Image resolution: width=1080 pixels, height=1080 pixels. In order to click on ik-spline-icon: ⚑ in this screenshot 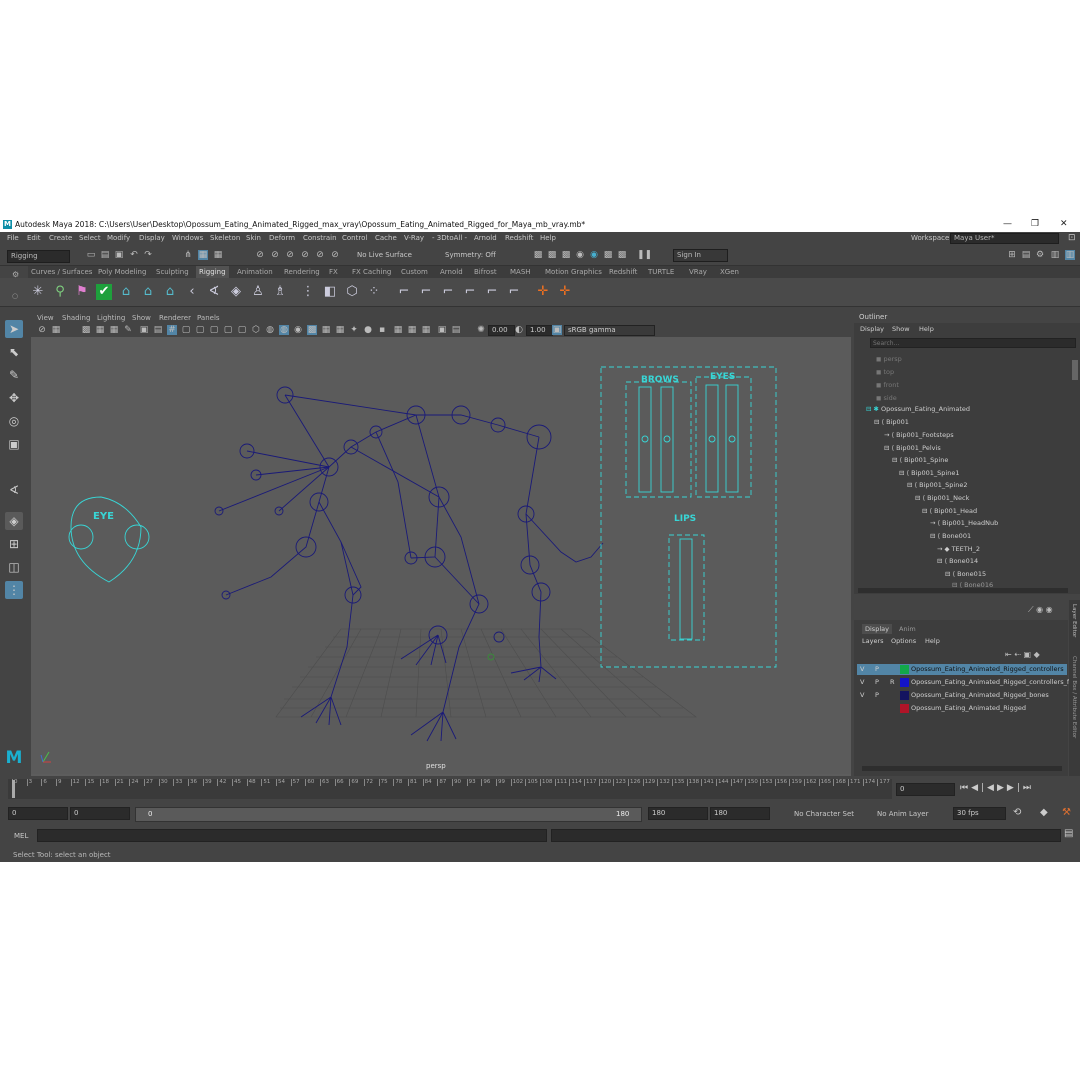, I will do `click(82, 292)`.